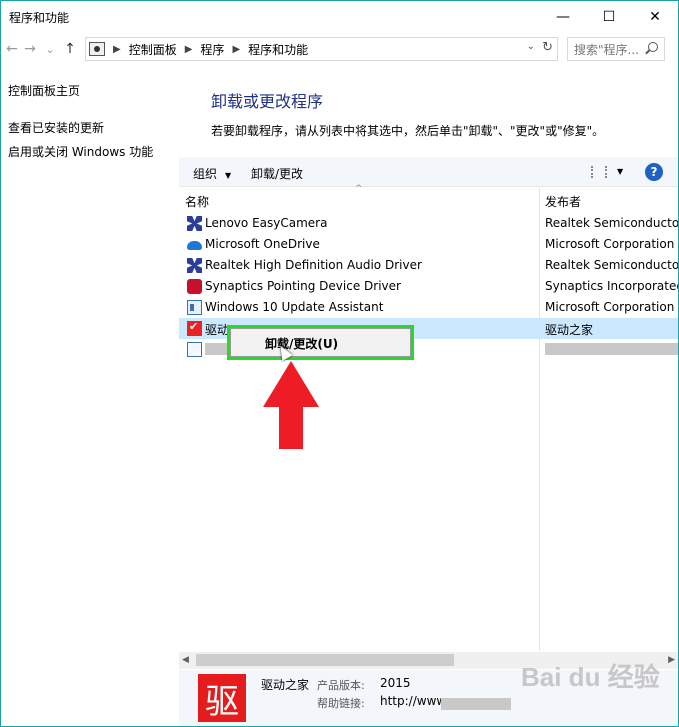 The width and height of the screenshot is (679, 727). What do you see at coordinates (563, 17) in the screenshot?
I see `minimize-button: —` at bounding box center [563, 17].